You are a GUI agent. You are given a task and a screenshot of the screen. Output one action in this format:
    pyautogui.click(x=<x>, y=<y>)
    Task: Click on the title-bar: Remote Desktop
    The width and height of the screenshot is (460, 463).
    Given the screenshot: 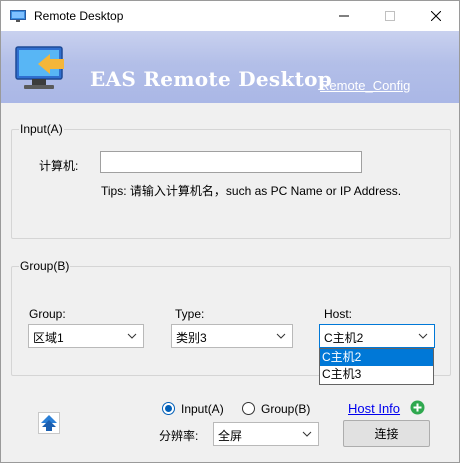 What is the action you would take?
    pyautogui.click(x=230, y=16)
    